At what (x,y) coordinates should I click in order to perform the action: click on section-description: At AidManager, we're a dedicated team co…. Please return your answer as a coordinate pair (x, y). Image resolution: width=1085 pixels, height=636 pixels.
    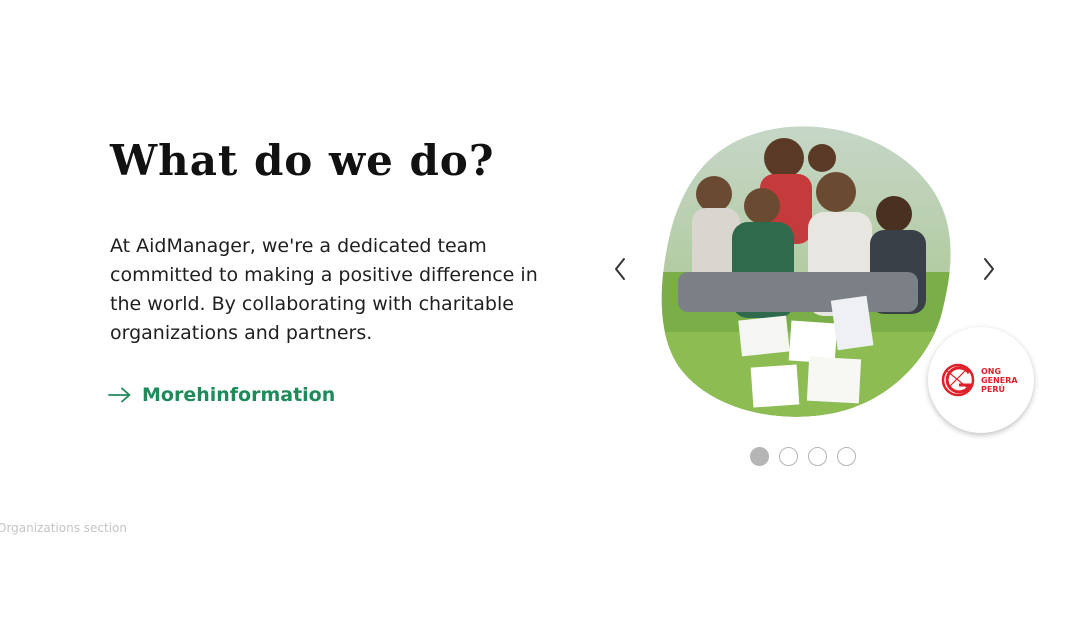
    Looking at the image, I should click on (324, 289).